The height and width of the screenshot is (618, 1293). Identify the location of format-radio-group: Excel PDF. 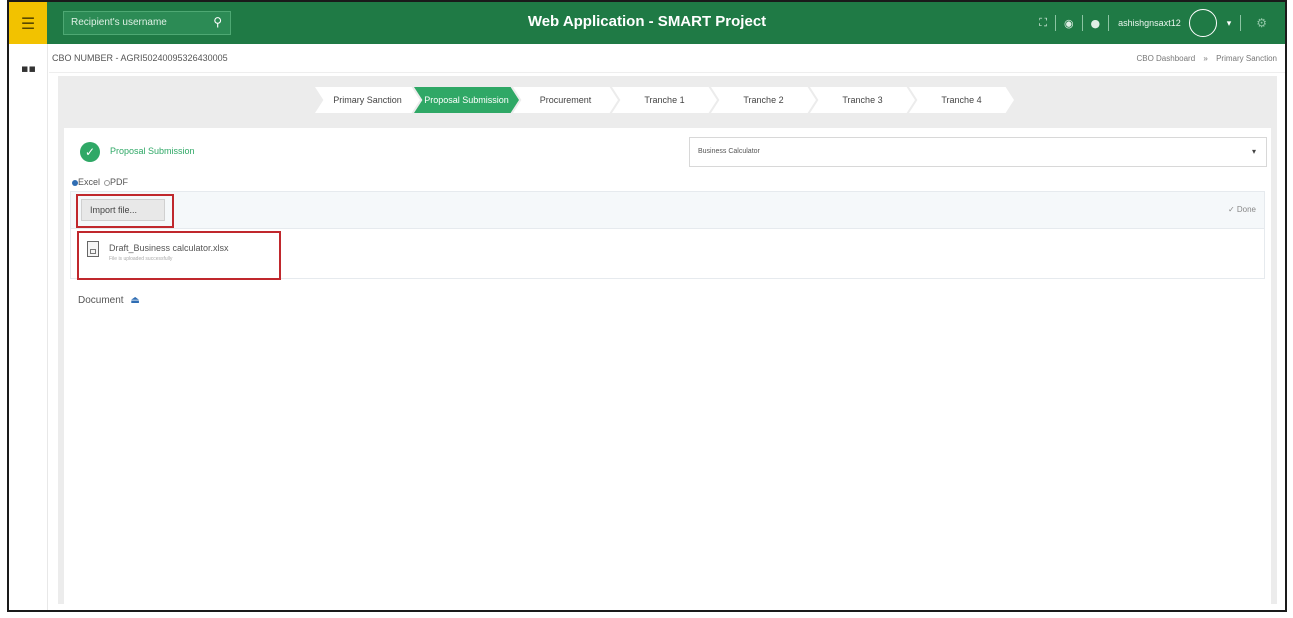
(100, 182).